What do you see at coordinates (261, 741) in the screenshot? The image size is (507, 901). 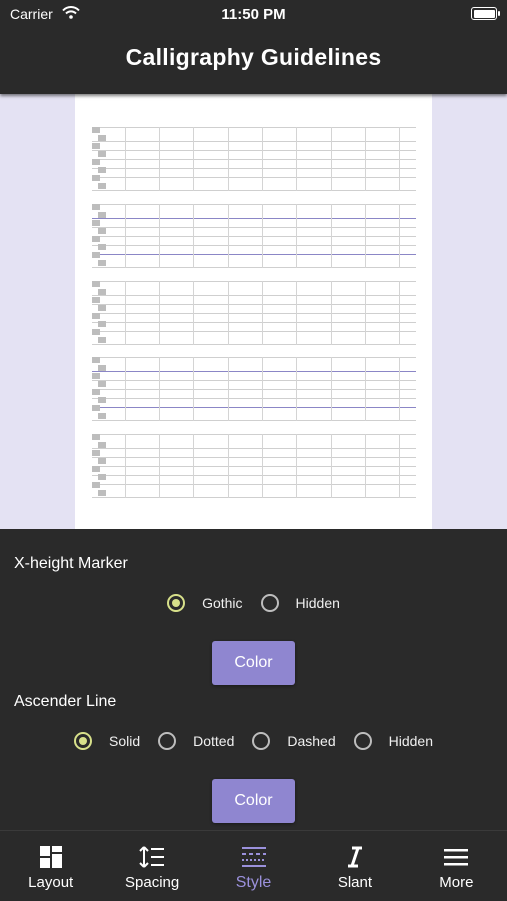 I see `radio-dashed` at bounding box center [261, 741].